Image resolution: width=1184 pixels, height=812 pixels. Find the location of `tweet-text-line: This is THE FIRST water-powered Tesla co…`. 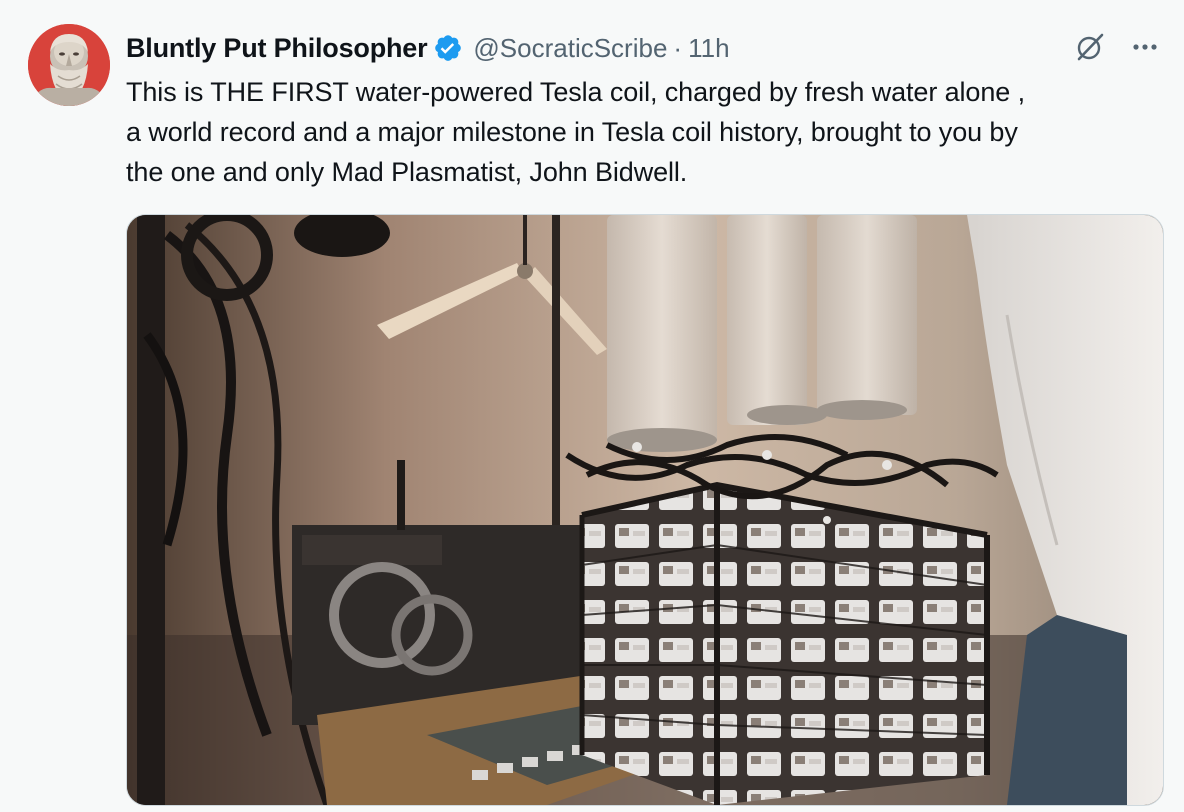

tweet-text-line: This is THE FIRST water-powered Tesla co… is located at coordinates (575, 92).